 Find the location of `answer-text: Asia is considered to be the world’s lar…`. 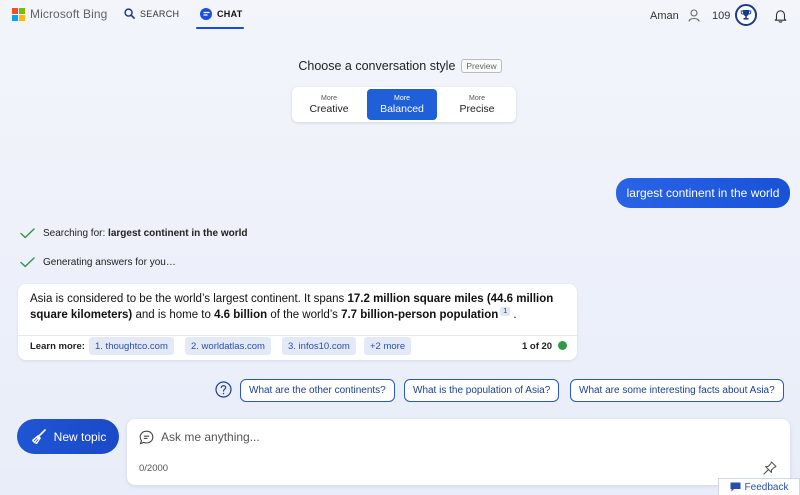

answer-text: Asia is considered to be the world’s lar… is located at coordinates (292, 307).